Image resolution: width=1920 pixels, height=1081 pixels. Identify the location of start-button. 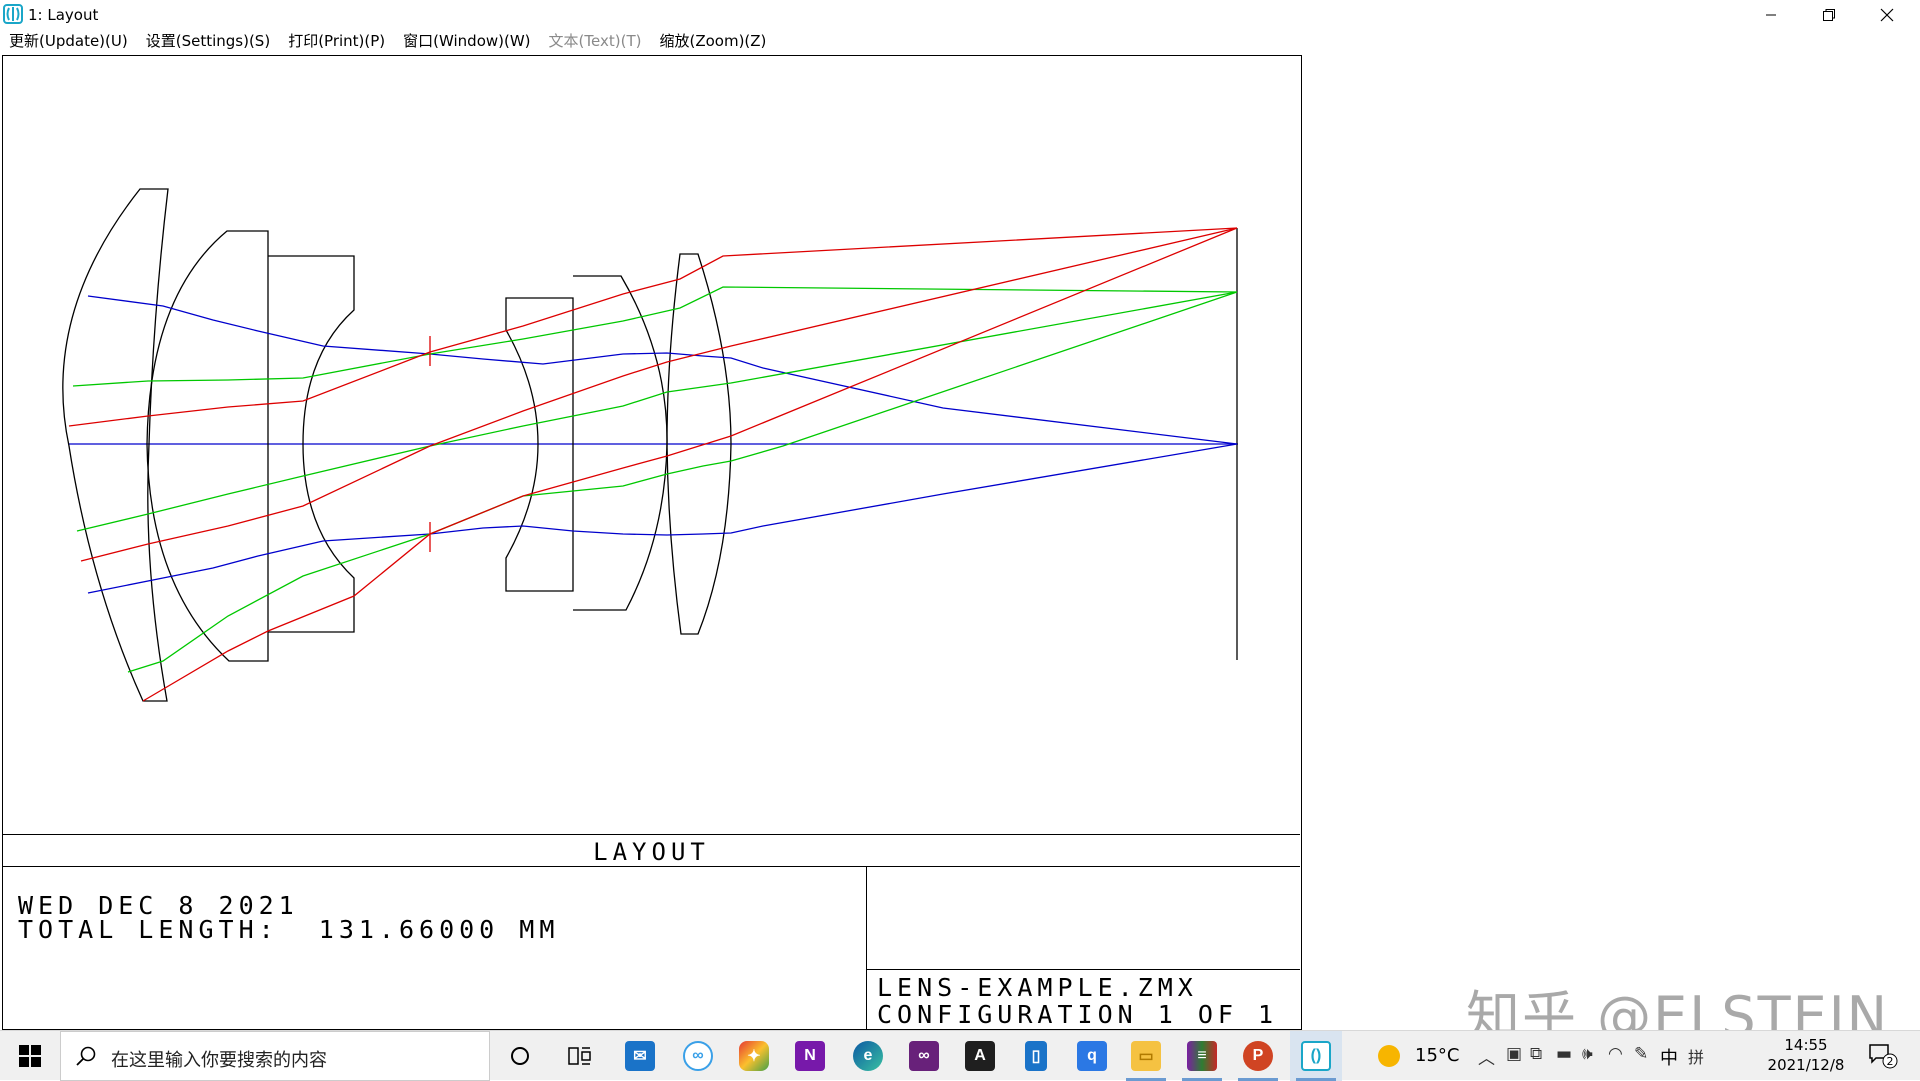
(30, 1056).